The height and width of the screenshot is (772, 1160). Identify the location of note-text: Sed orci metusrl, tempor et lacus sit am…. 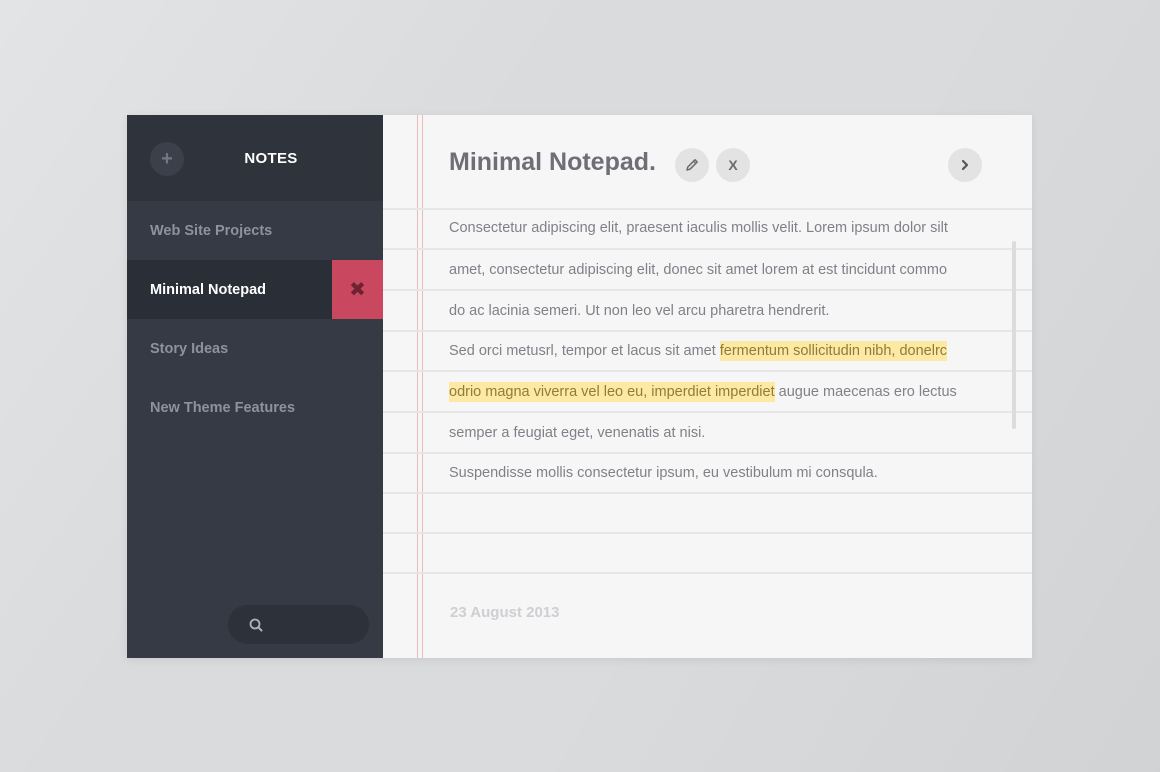
(584, 351).